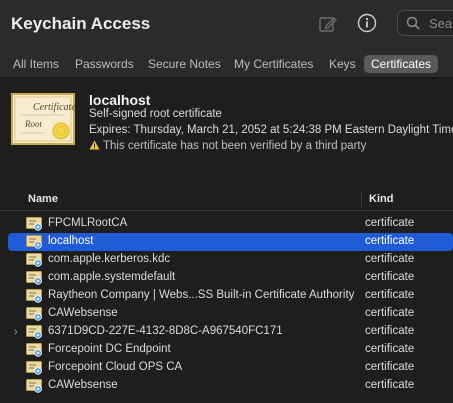 This screenshot has height=403, width=453. What do you see at coordinates (112, 277) in the screenshot?
I see `row-name: com.apple.systemdefault` at bounding box center [112, 277].